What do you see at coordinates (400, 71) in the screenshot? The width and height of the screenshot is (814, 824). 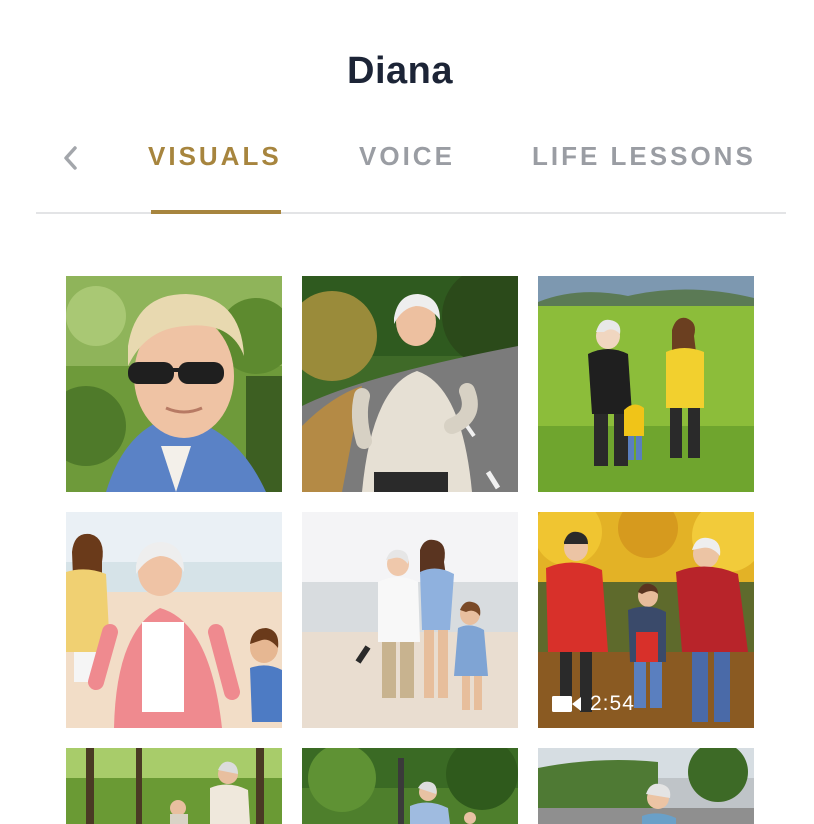 I see `page-title: Diana` at bounding box center [400, 71].